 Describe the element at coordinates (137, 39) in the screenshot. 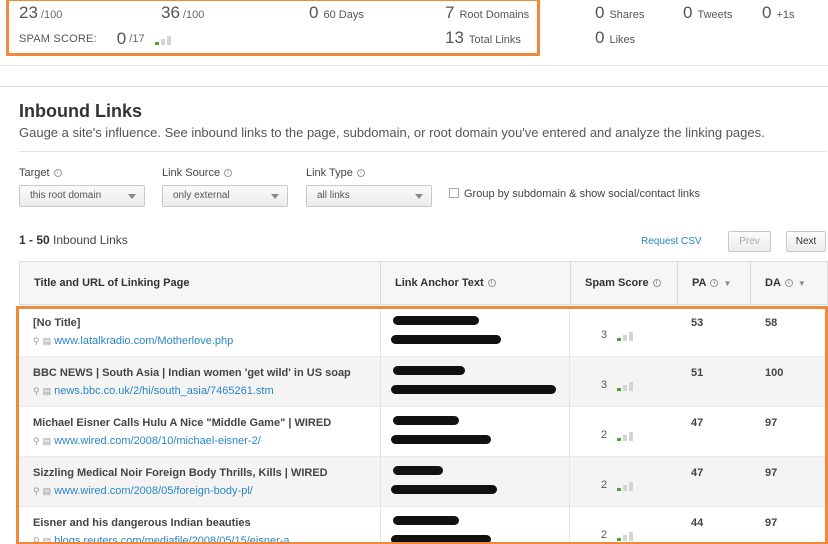

I see `spam-score-unit: /17` at that location.